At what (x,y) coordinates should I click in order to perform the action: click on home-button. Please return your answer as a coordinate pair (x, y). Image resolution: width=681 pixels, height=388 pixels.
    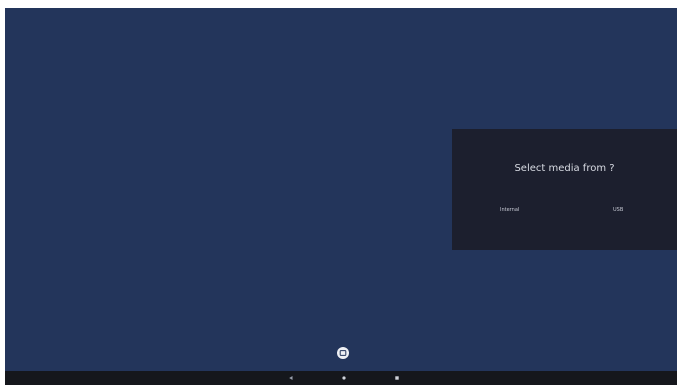
    Looking at the image, I should click on (344, 378).